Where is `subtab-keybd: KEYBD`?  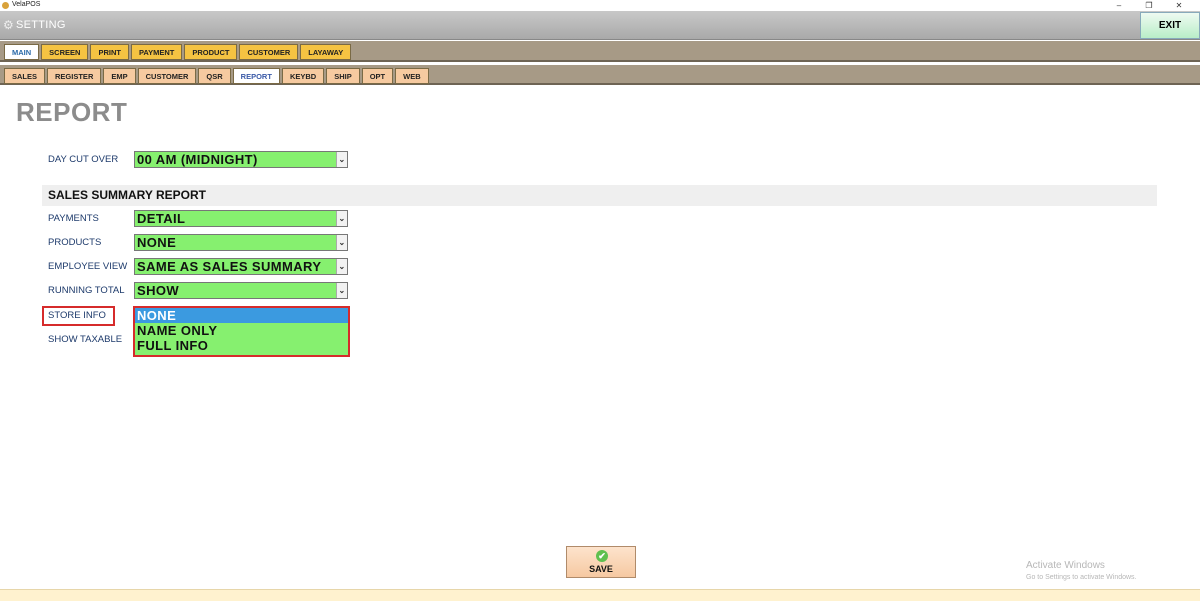 subtab-keybd: KEYBD is located at coordinates (303, 76).